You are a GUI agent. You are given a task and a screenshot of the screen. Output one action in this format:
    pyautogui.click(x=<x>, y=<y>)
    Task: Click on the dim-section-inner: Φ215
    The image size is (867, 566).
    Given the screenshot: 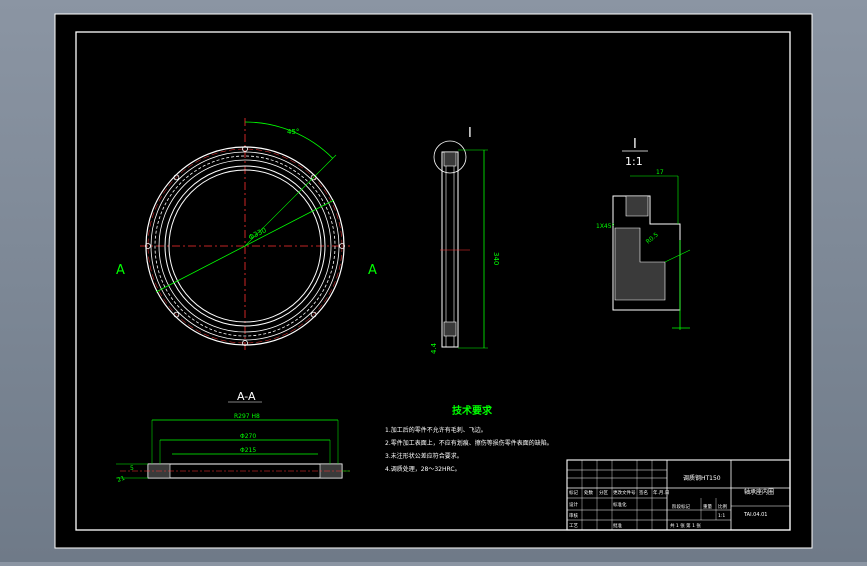 What is the action you would take?
    pyautogui.click(x=248, y=450)
    